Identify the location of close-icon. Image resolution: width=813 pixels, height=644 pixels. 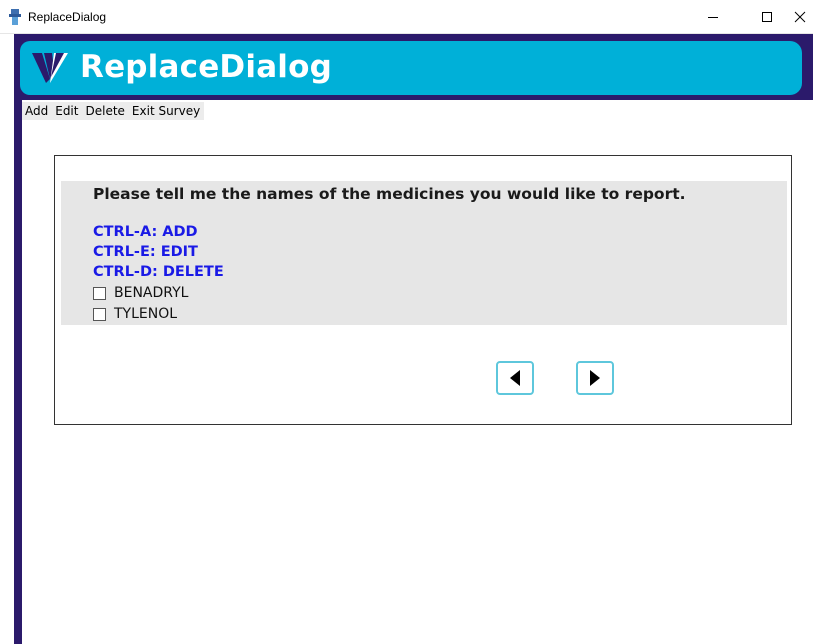
(799, 17).